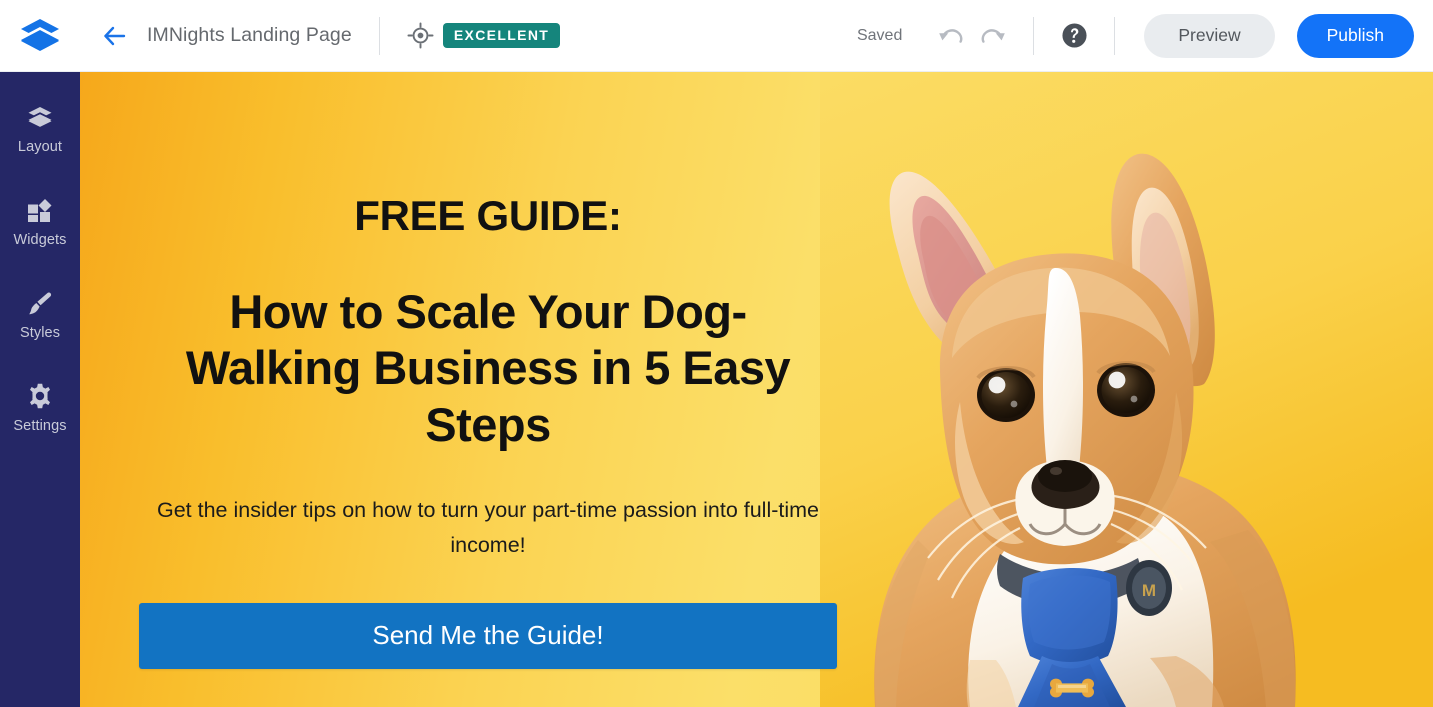  I want to click on left-sidebar: Layout Widgets Styles Settings, so click(40, 389).